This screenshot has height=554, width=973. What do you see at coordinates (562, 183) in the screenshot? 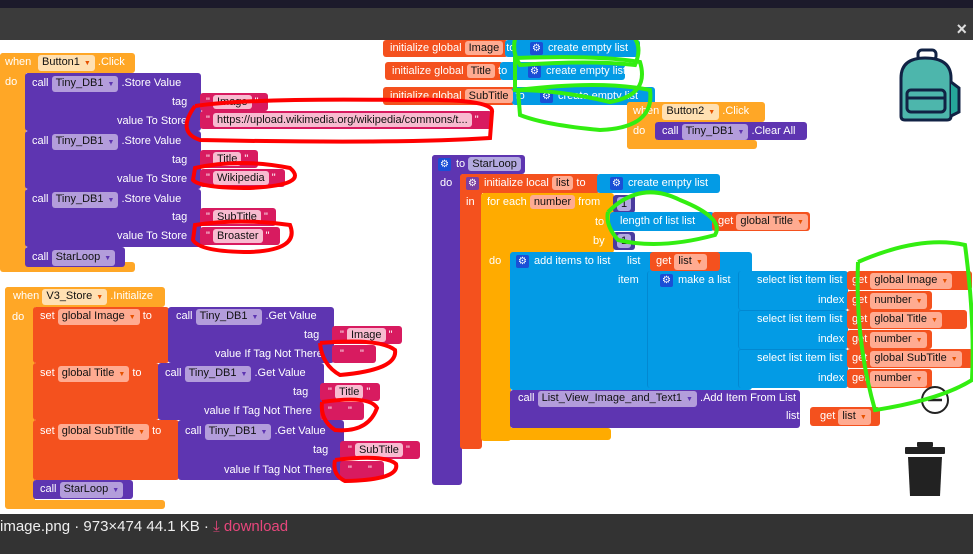
I see `local-name-field: list` at bounding box center [562, 183].